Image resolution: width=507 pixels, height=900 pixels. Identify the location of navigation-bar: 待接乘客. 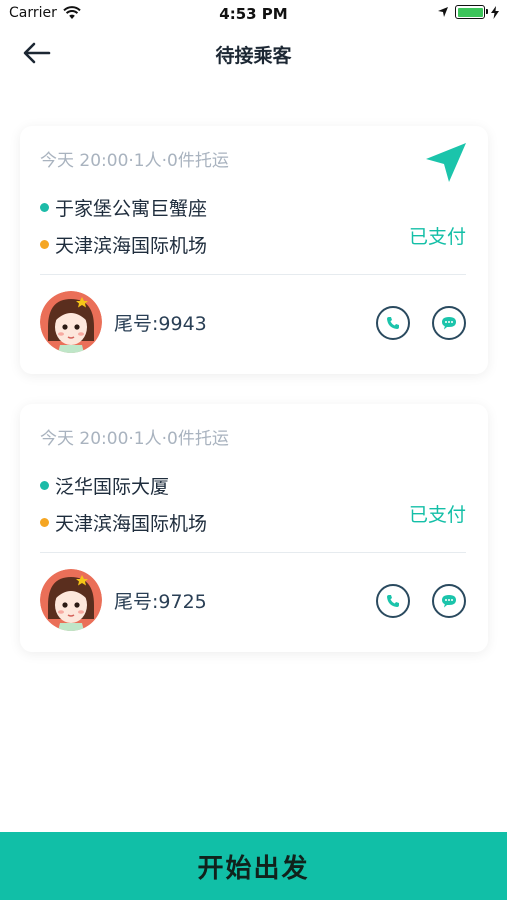
(253, 53).